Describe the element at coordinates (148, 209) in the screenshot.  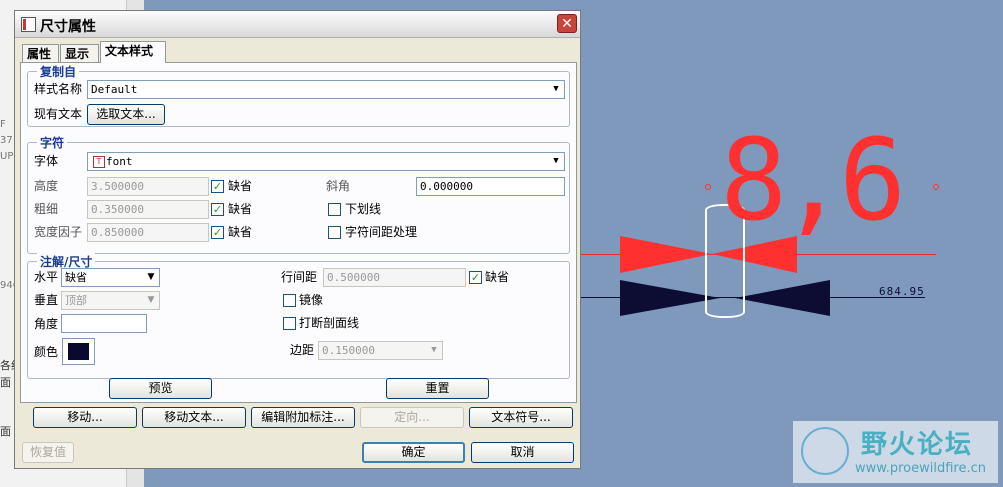
I see `thickness-input: 0.350000` at that location.